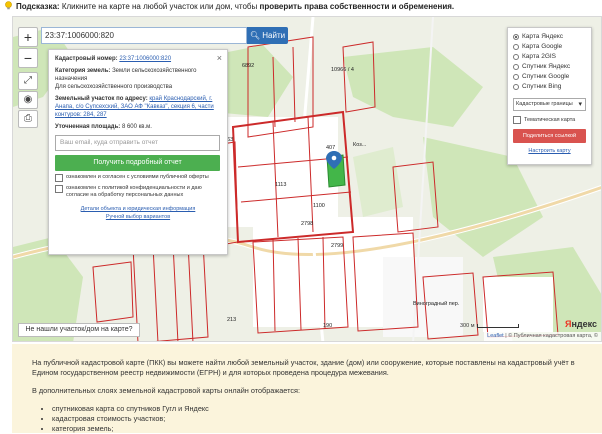  What do you see at coordinates (546, 76) in the screenshot?
I see `layer-option-label: Спутник Google` at bounding box center [546, 76].